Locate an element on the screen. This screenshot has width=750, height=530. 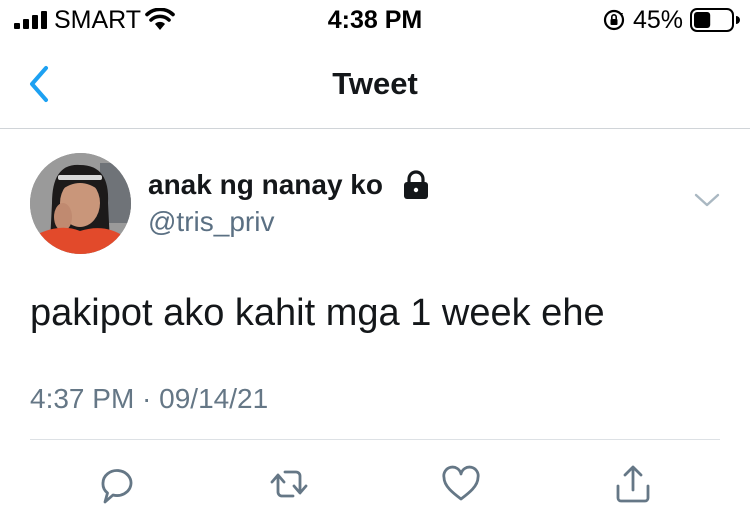
battery-percent: 45% is located at coordinates (658, 20).